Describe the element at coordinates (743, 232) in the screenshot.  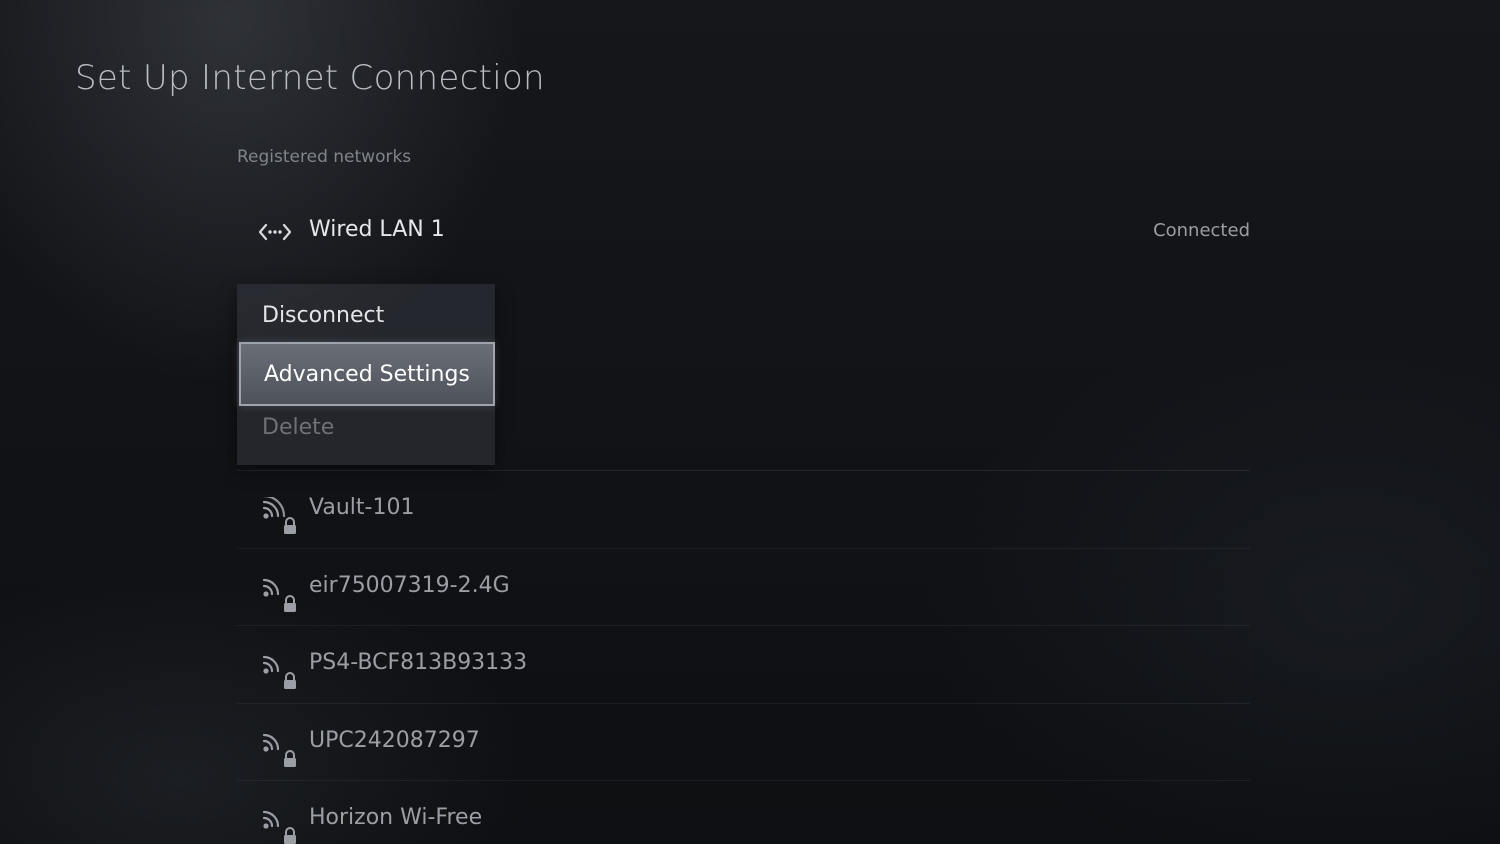
I see `wired-lan-row: Wired LAN 1 Connected` at that location.